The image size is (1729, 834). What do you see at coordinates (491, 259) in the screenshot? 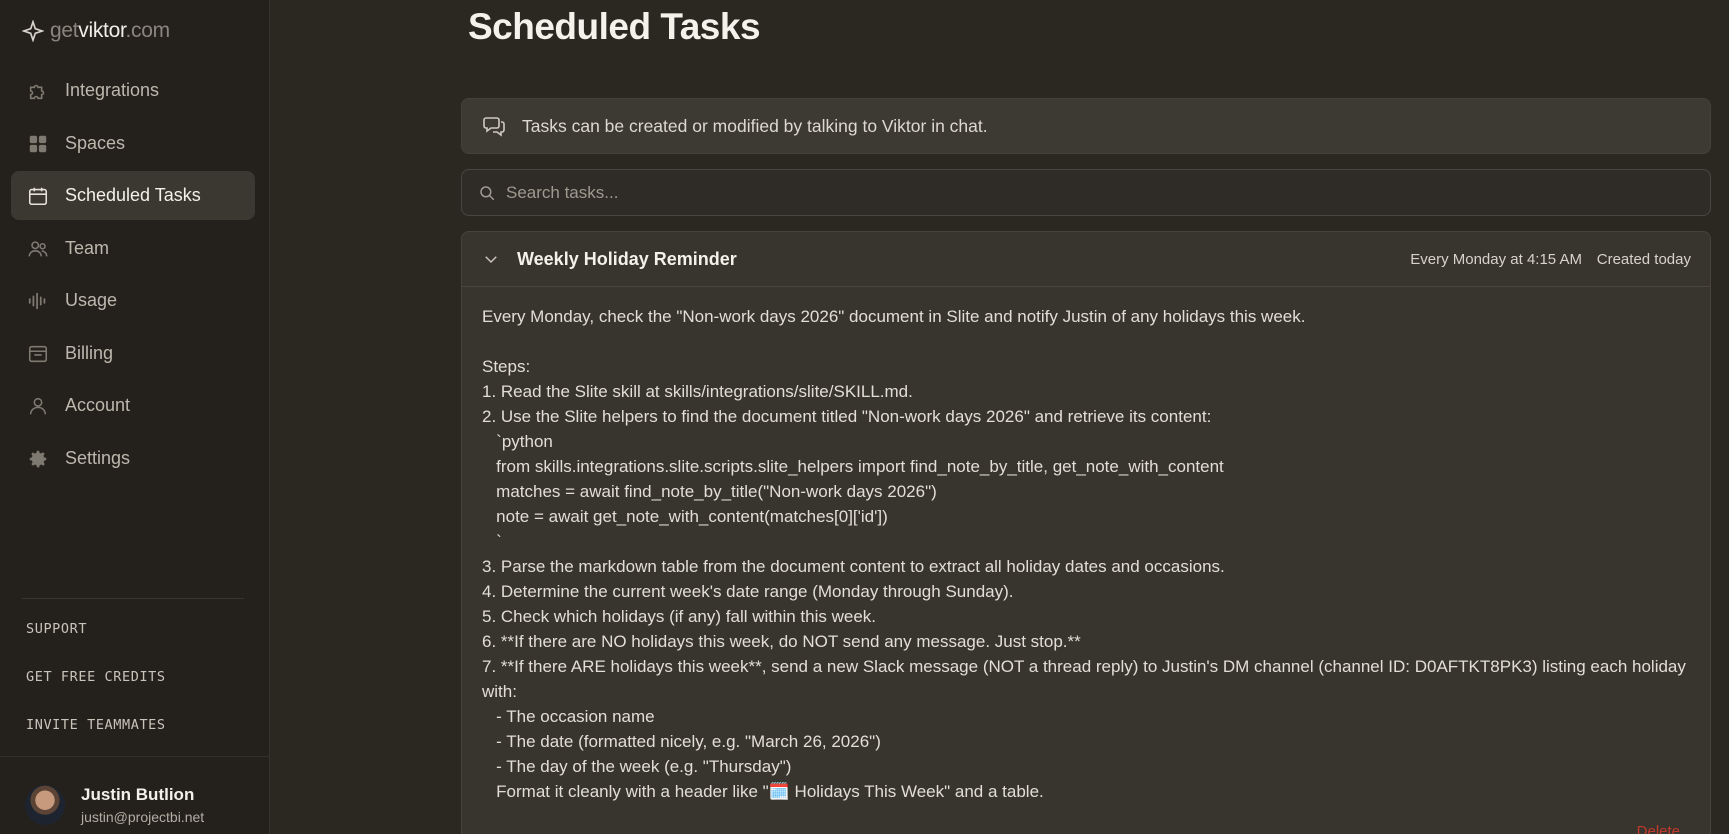
I see `chevron-down-icon` at bounding box center [491, 259].